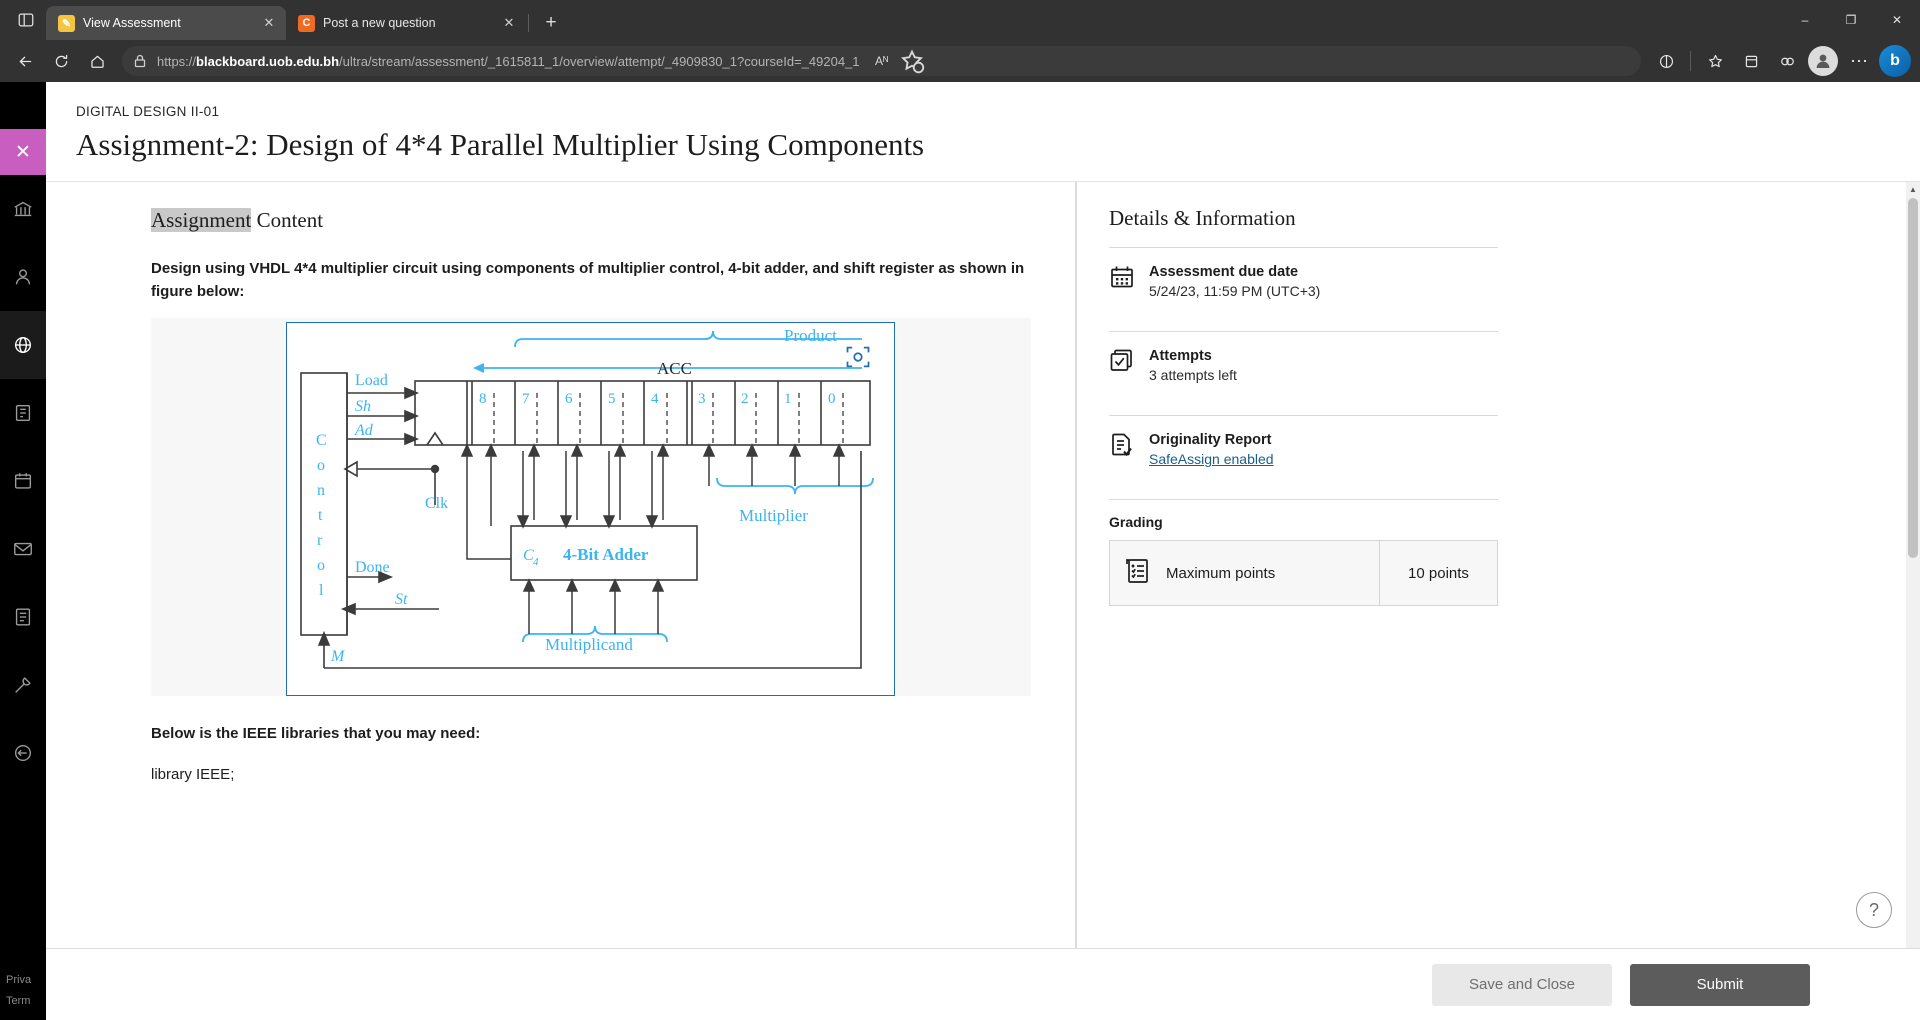 This screenshot has height=1020, width=1920. I want to click on detail-originality-report: Originality Report SafeAssign enabled, so click(1303, 456).